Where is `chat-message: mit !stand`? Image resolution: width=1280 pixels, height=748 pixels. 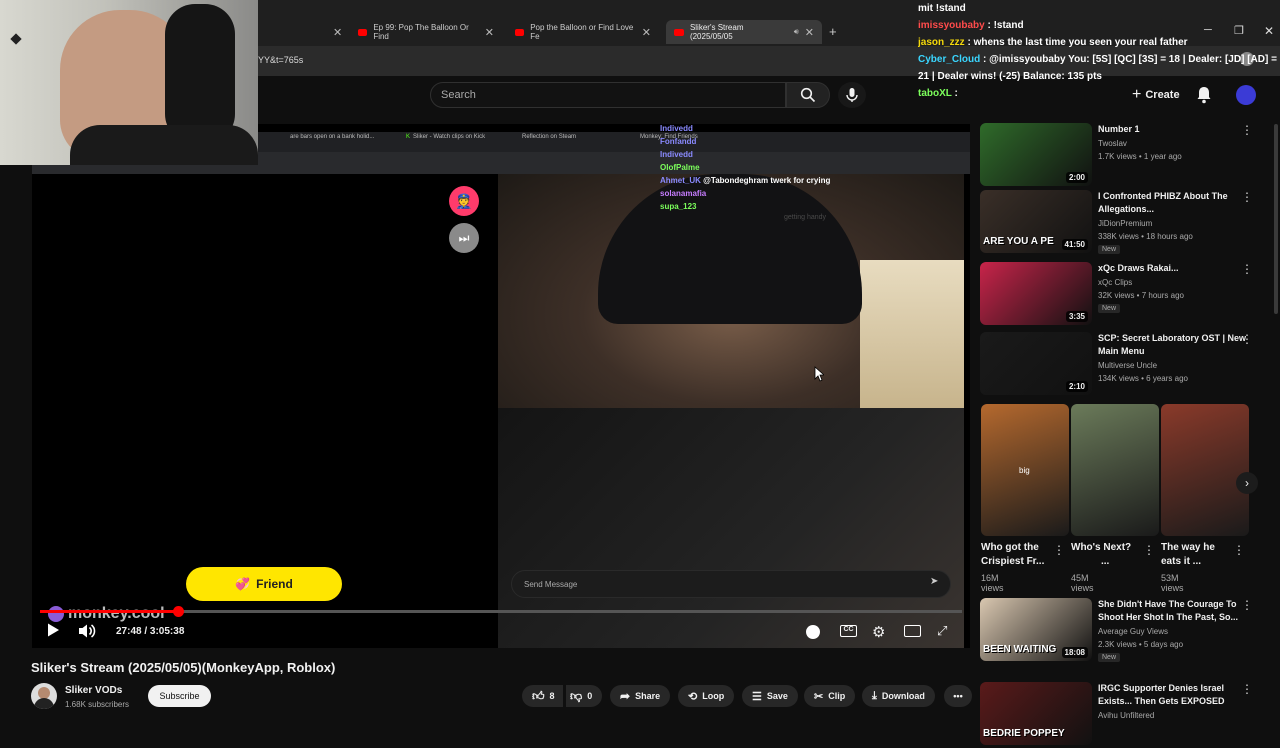
chat-message: mit !stand is located at coordinates (1099, 8).